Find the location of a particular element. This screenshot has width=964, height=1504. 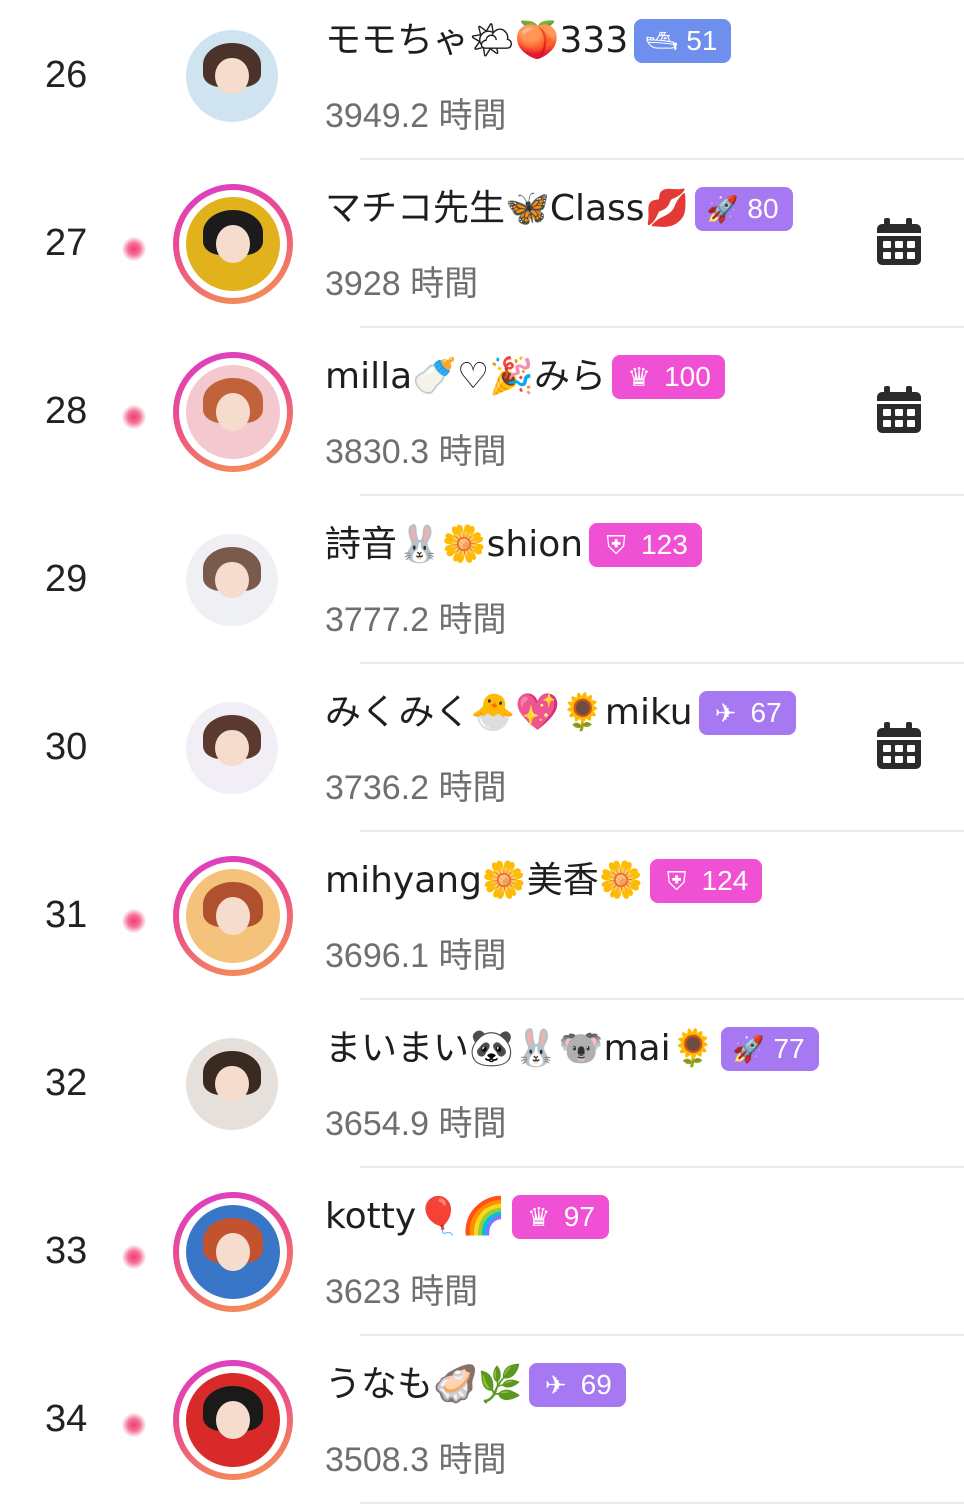

user-name: 詩音🐰🌼shion is located at coordinates (454, 545).